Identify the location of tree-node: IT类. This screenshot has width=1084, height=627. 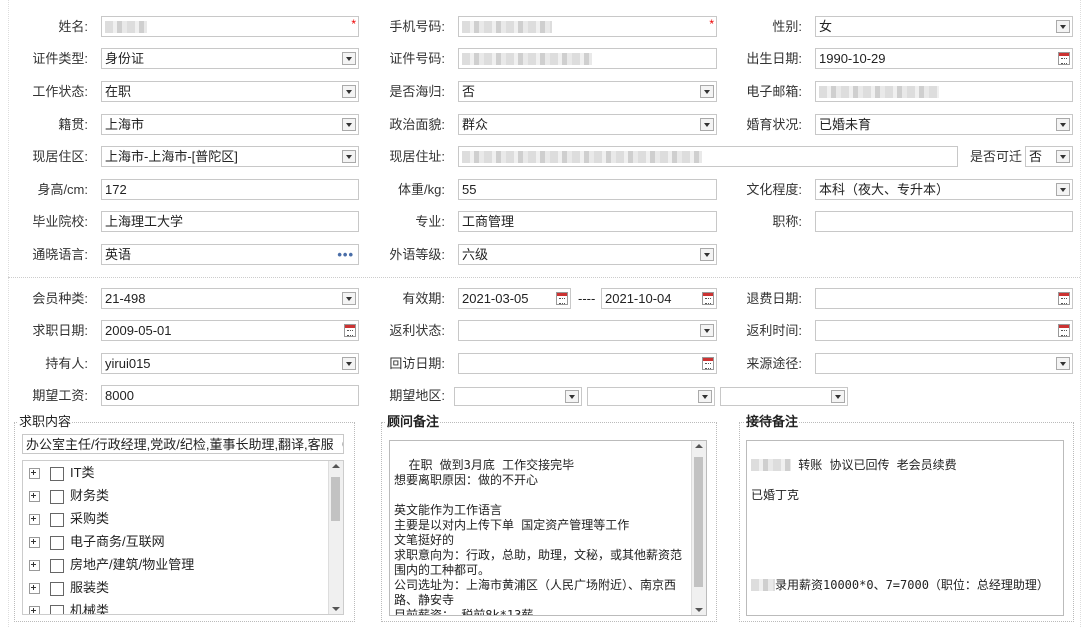
(62, 473).